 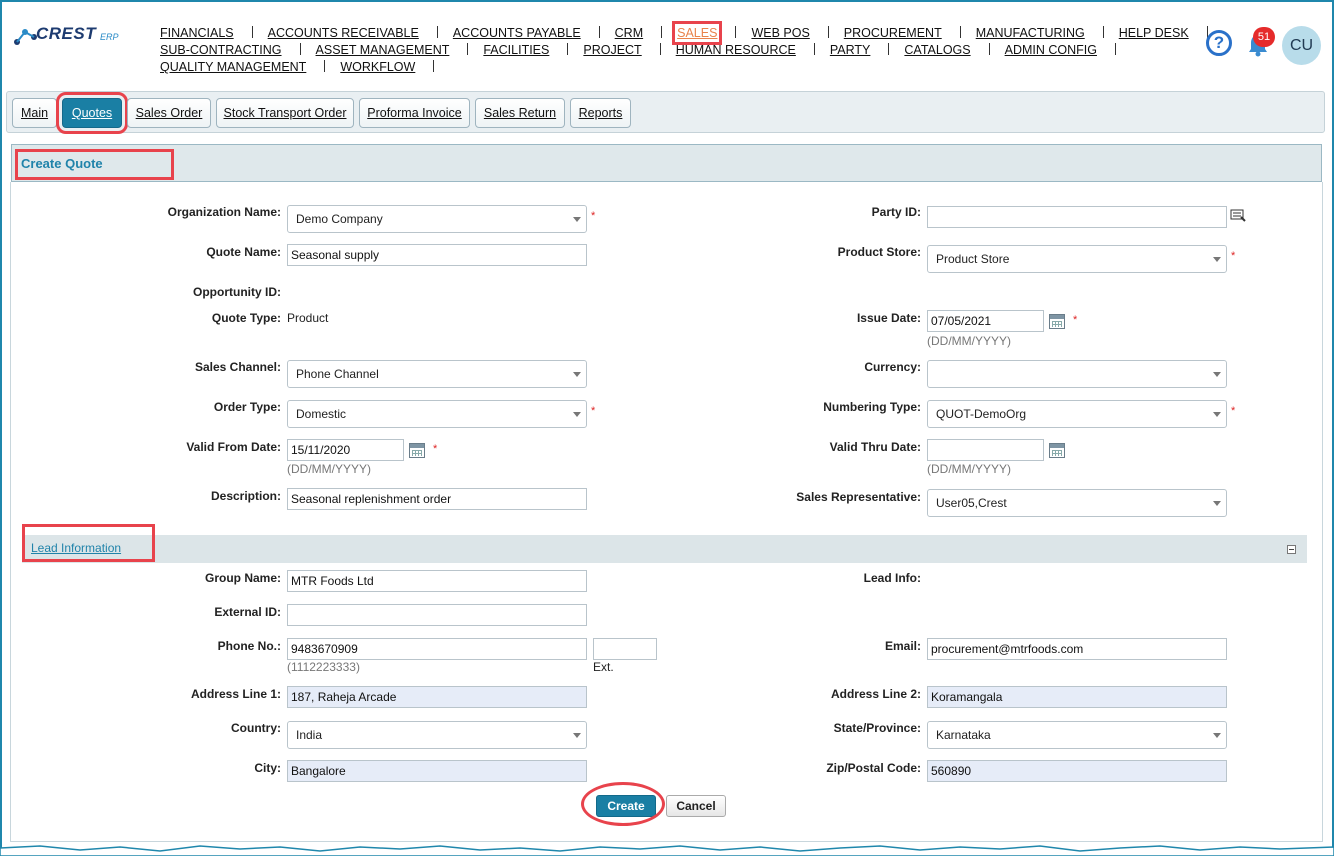 I want to click on menu-item-crm: CRM, so click(x=629, y=33).